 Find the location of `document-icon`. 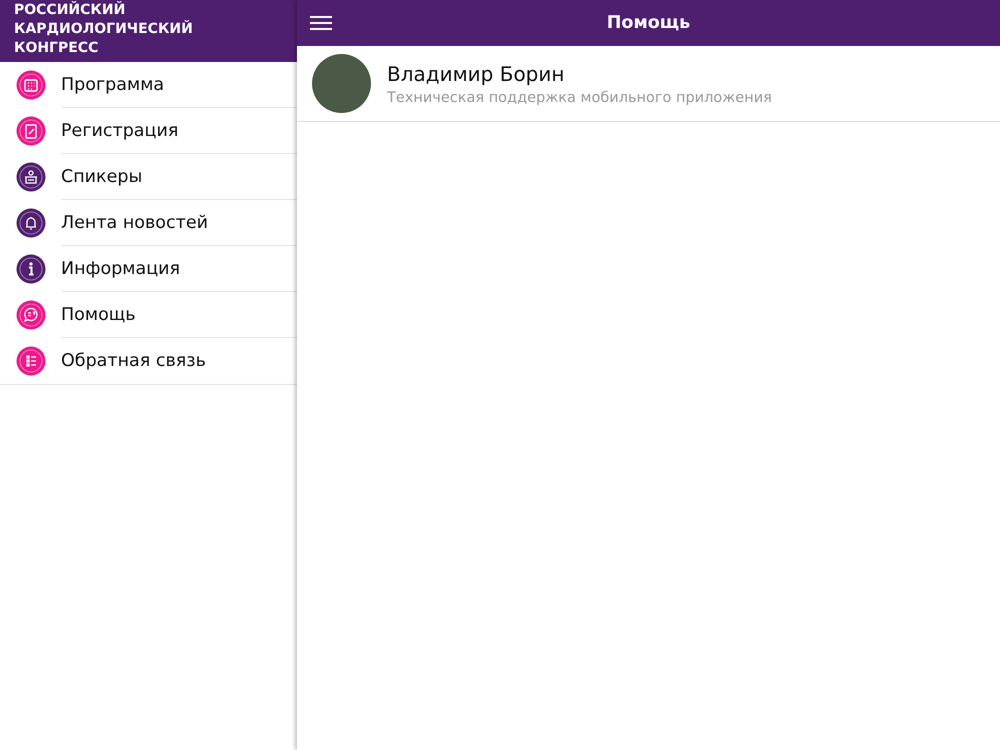

document-icon is located at coordinates (31, 131).